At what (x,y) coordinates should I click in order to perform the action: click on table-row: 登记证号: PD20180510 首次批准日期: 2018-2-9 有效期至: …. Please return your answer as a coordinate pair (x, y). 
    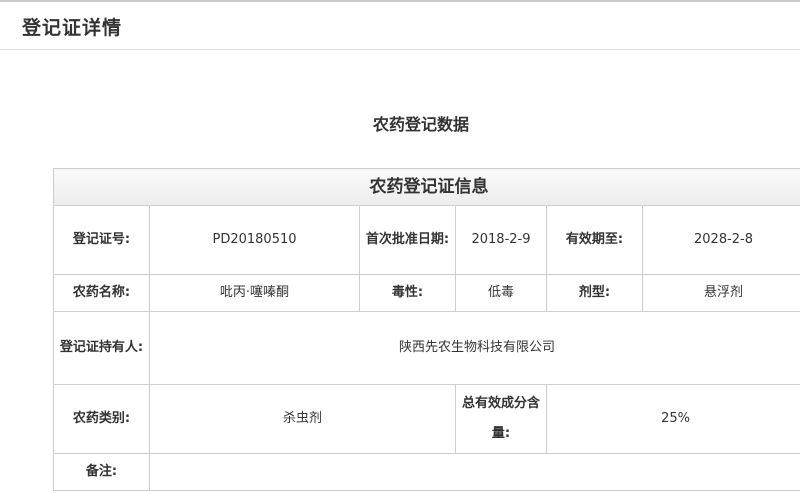
    Looking at the image, I should click on (426, 240).